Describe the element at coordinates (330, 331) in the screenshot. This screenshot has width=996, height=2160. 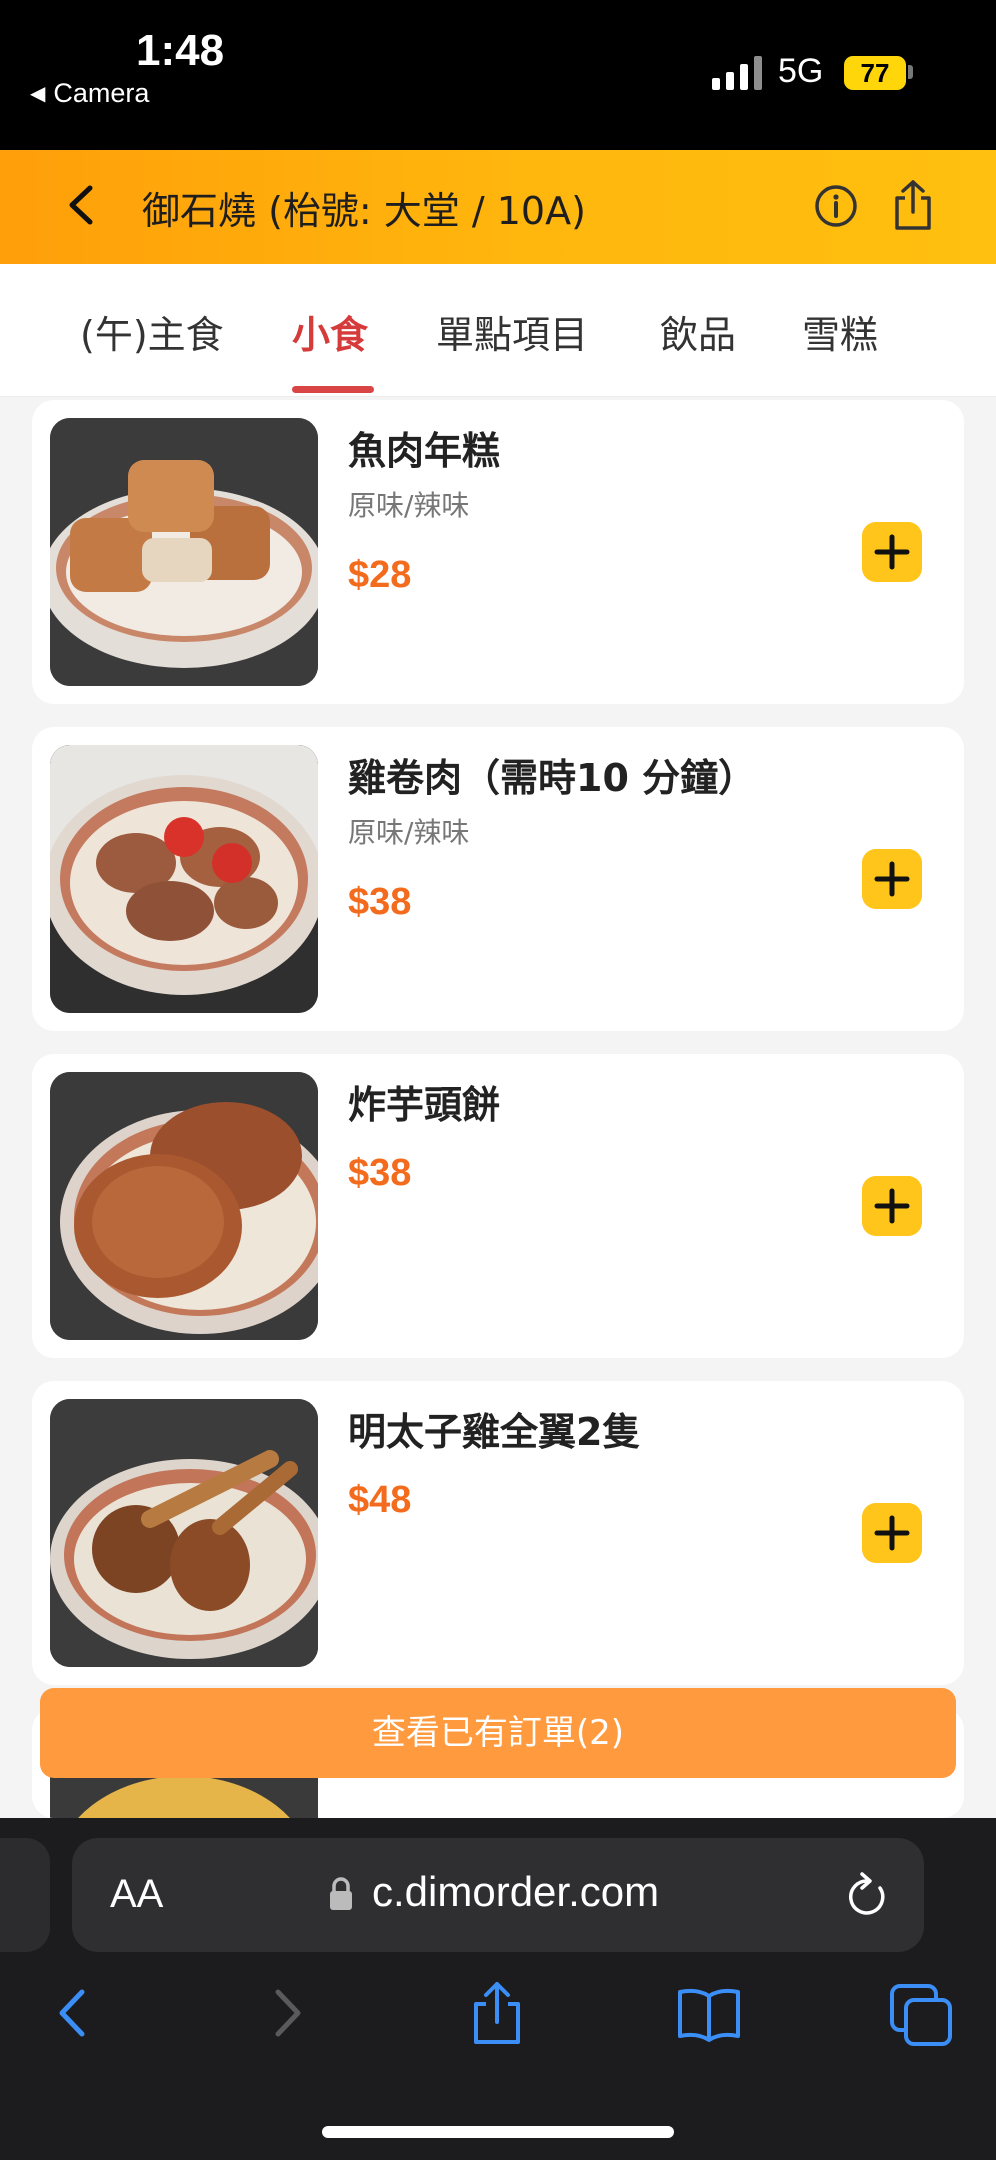
I see `tab-snacks: 小食` at that location.